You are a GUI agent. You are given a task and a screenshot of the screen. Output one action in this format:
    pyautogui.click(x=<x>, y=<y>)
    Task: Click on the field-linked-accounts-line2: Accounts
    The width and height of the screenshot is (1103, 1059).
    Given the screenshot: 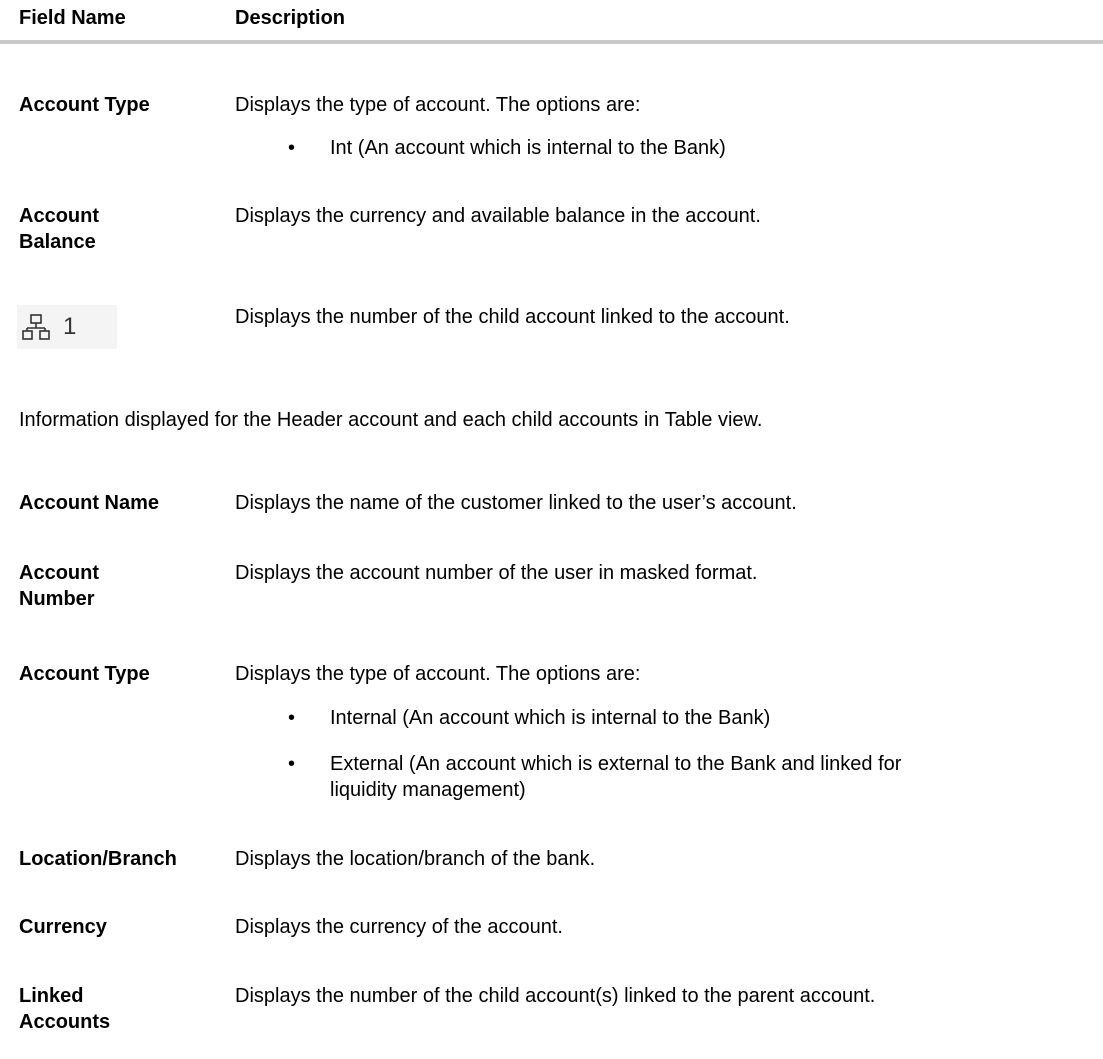 What is the action you would take?
    pyautogui.click(x=65, y=1022)
    